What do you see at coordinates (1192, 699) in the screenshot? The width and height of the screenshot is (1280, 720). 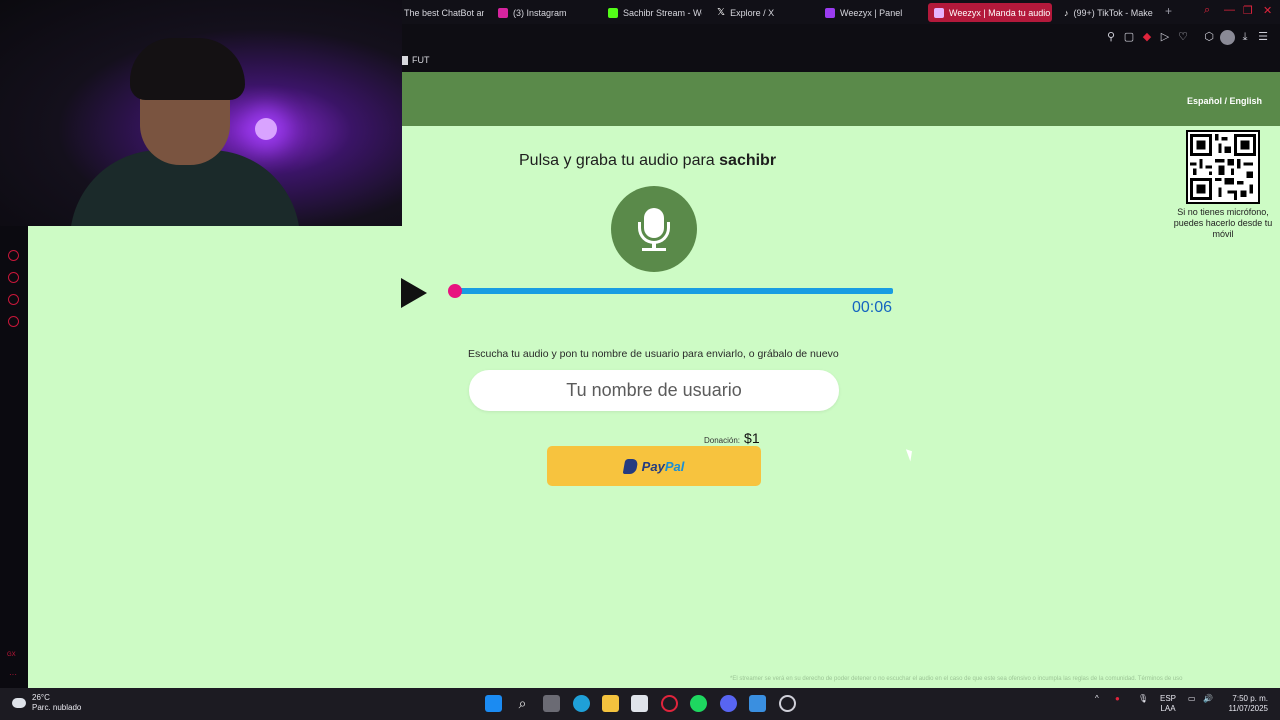 I see `network-icon: ▭` at bounding box center [1192, 699].